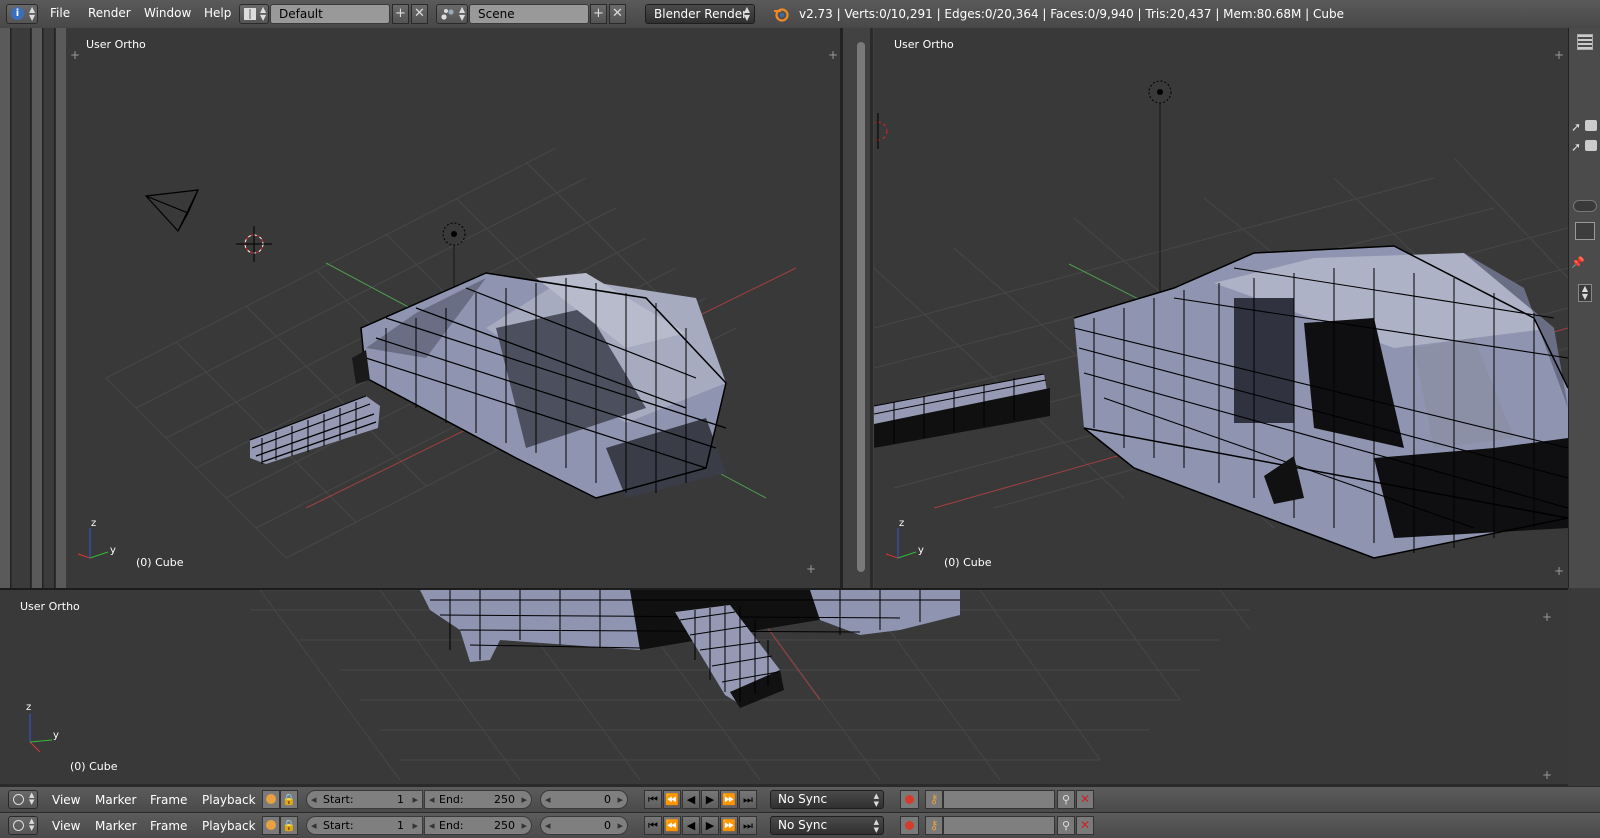 This screenshot has width=1600, height=838. I want to click on scroll-toggle, so click(1585, 206).